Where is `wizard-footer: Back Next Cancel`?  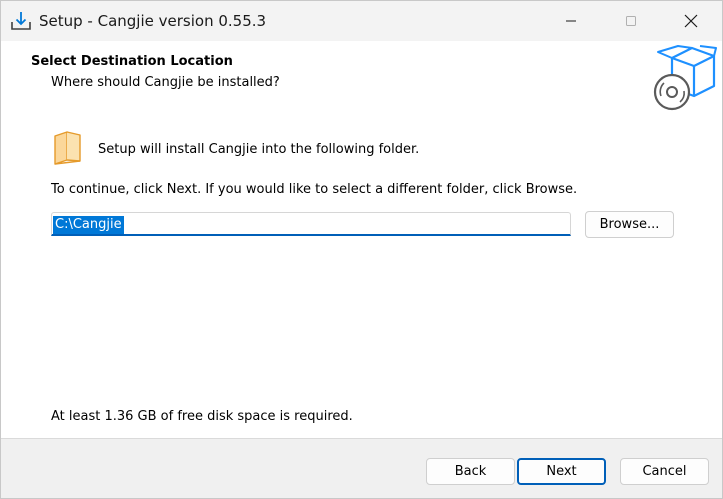 wizard-footer: Back Next Cancel is located at coordinates (361, 468).